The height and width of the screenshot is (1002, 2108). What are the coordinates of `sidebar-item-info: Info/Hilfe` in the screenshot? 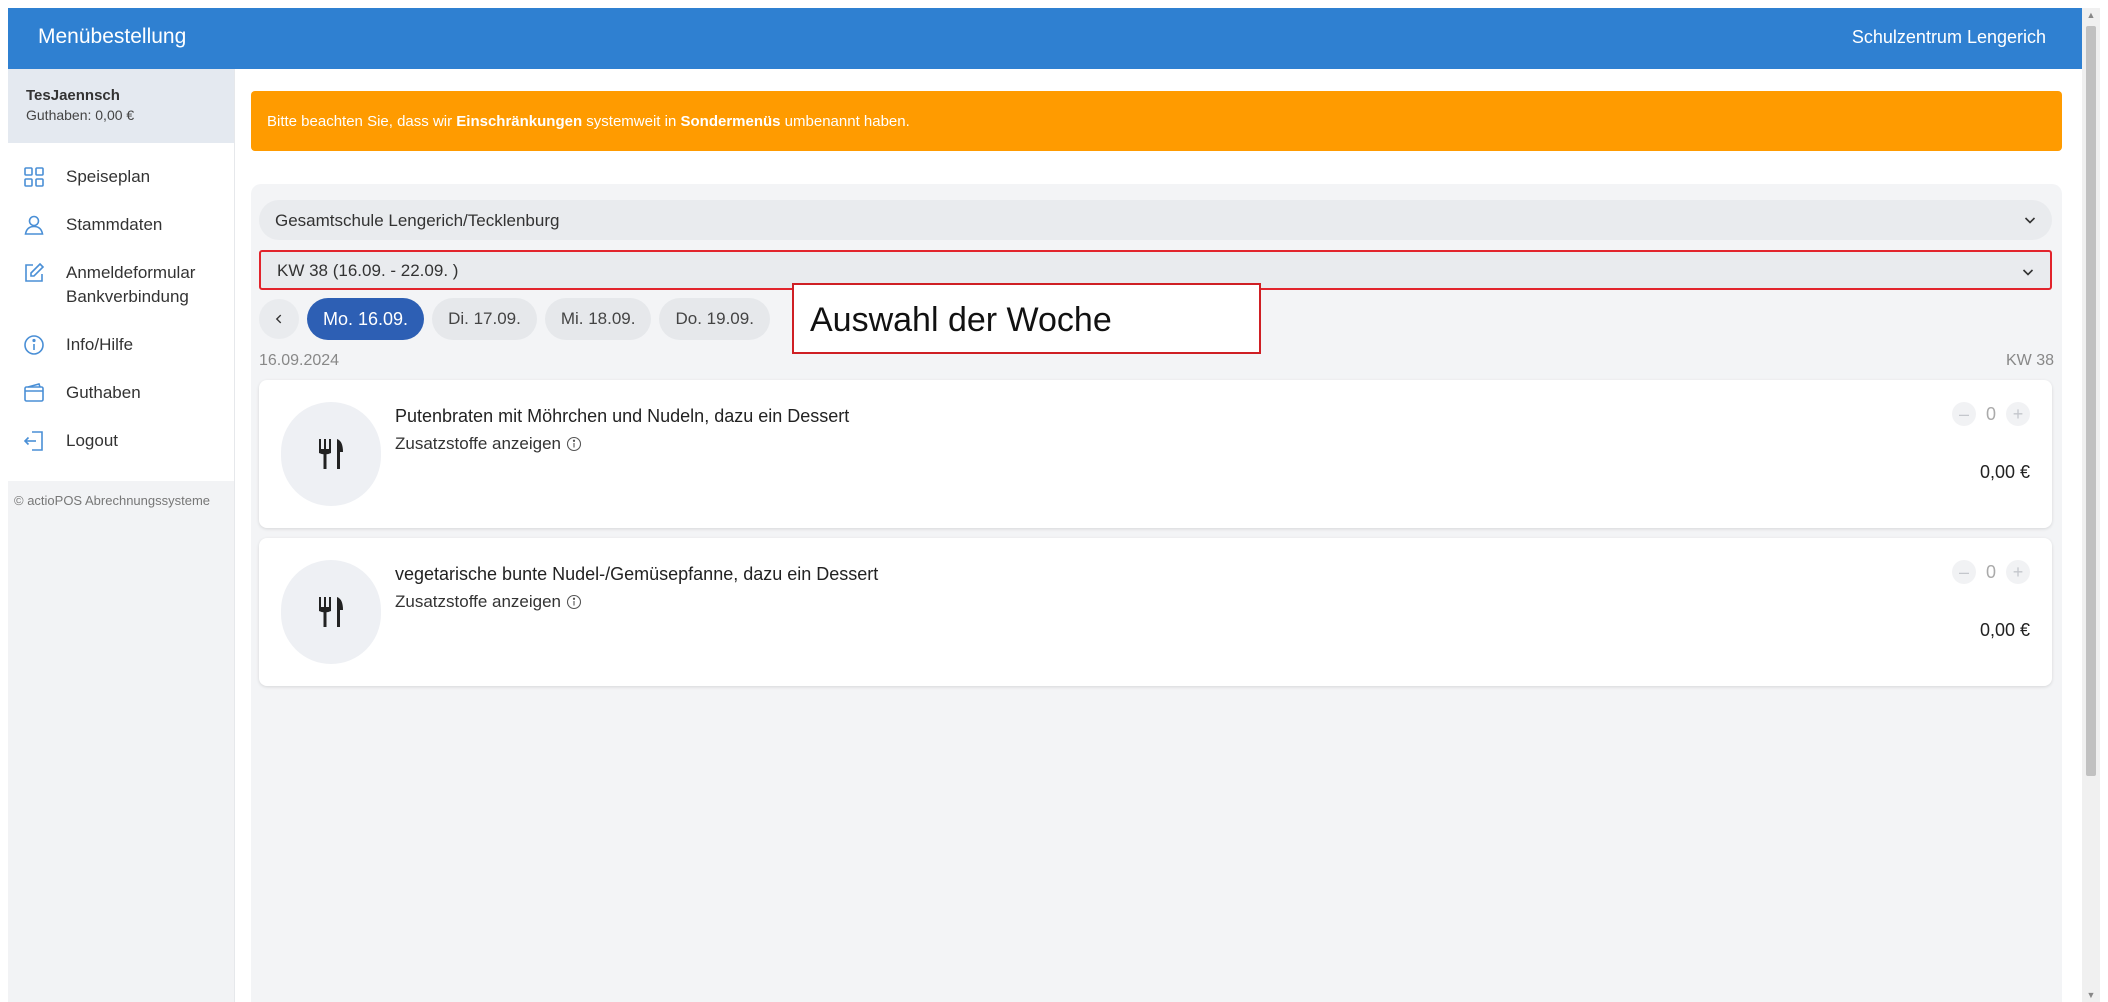 It's located at (121, 345).